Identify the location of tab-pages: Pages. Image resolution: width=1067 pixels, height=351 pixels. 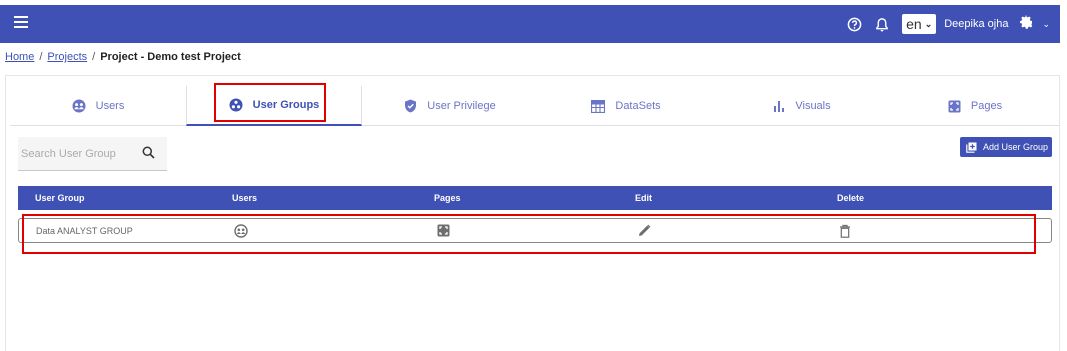
(975, 106).